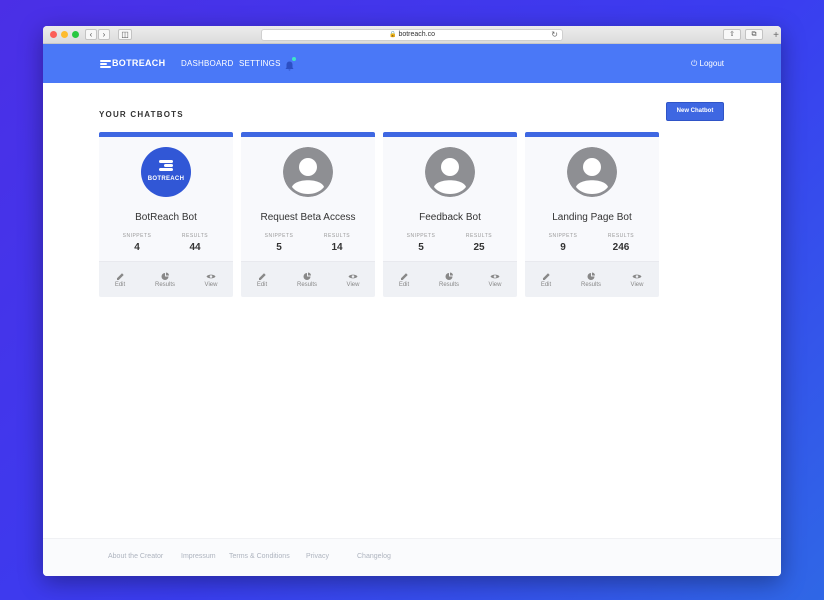 The height and width of the screenshot is (600, 824). What do you see at coordinates (392, 35) in the screenshot?
I see `lock-icon: 🔒` at bounding box center [392, 35].